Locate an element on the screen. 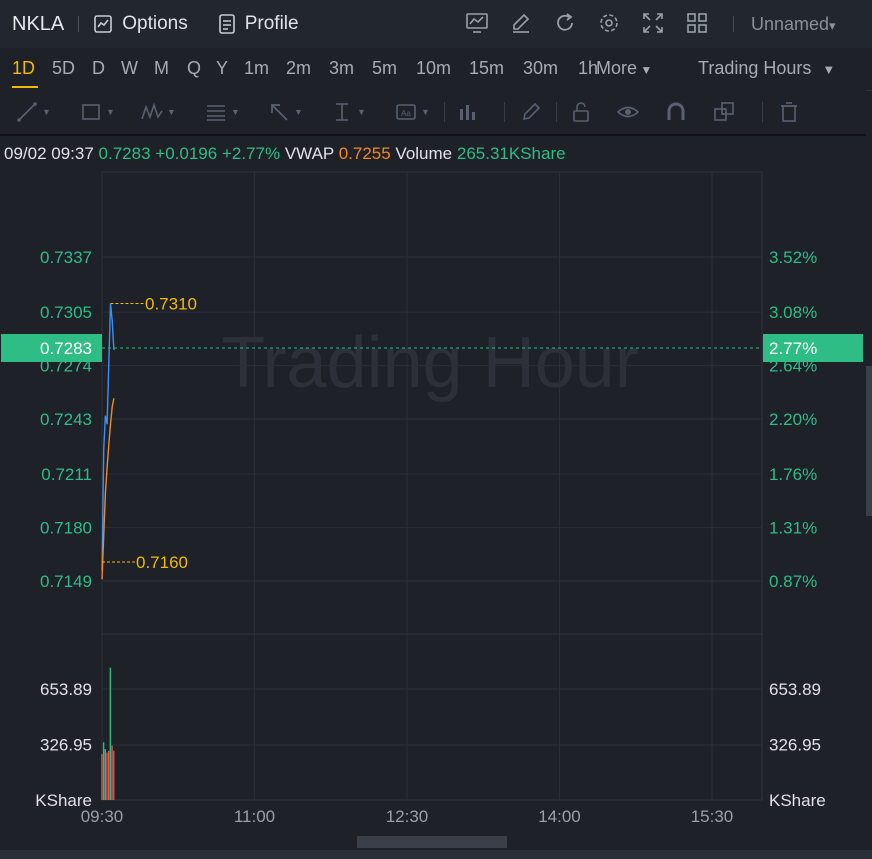  bottom-strip is located at coordinates (436, 854).